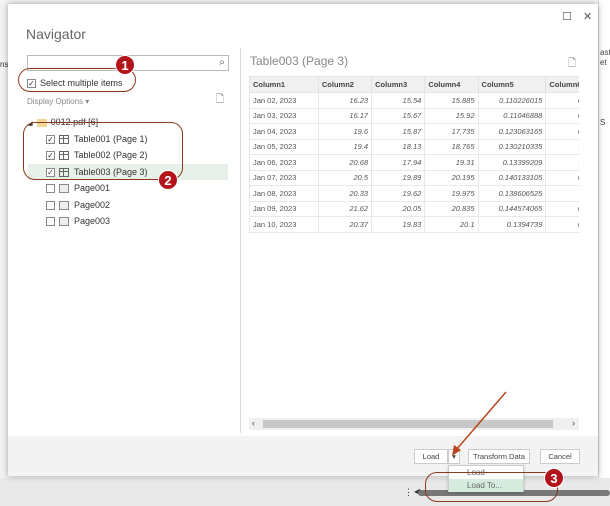 This screenshot has height=506, width=610. What do you see at coordinates (491, 487) in the screenshot?
I see `callout-3-outline` at bounding box center [491, 487].